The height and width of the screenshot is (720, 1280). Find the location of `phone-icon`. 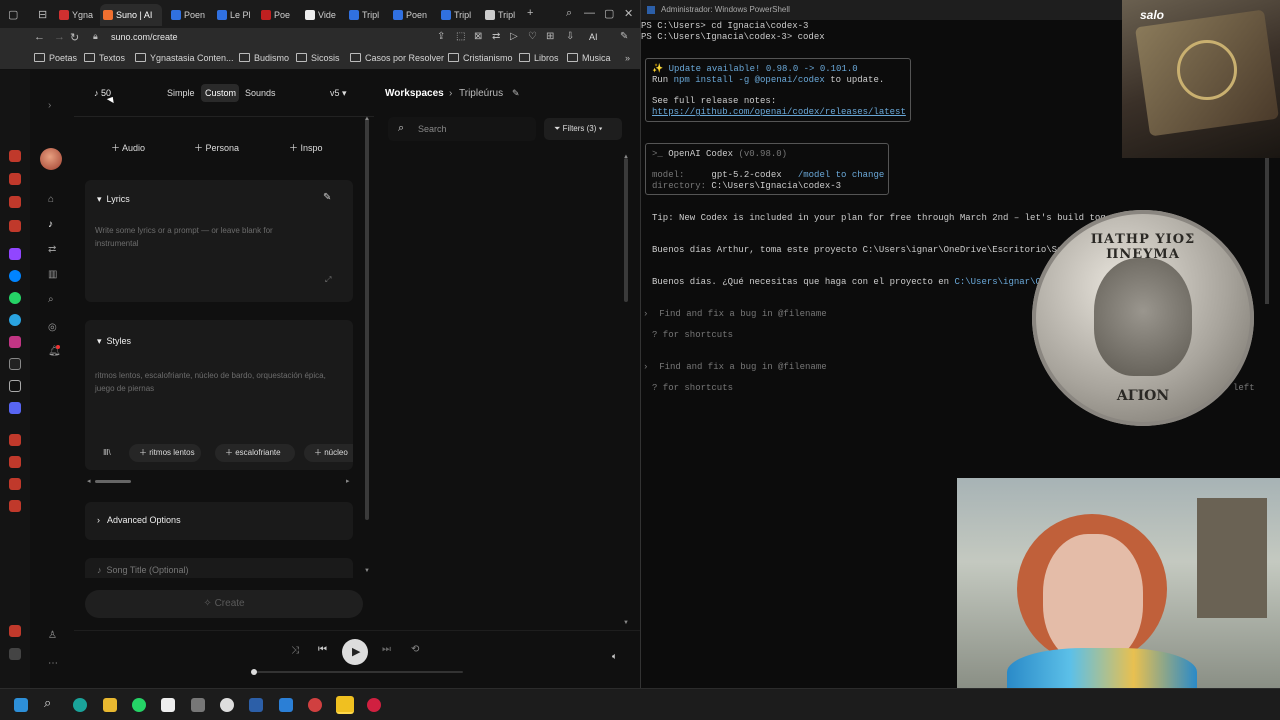

phone-icon is located at coordinates (198, 705).